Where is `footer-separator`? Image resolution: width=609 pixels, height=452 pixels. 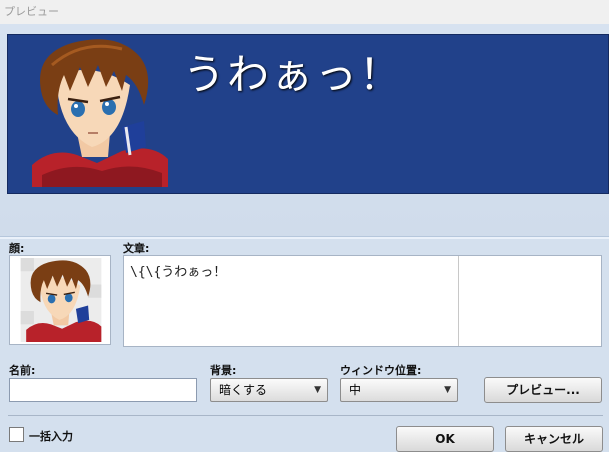 footer-separator is located at coordinates (305, 415).